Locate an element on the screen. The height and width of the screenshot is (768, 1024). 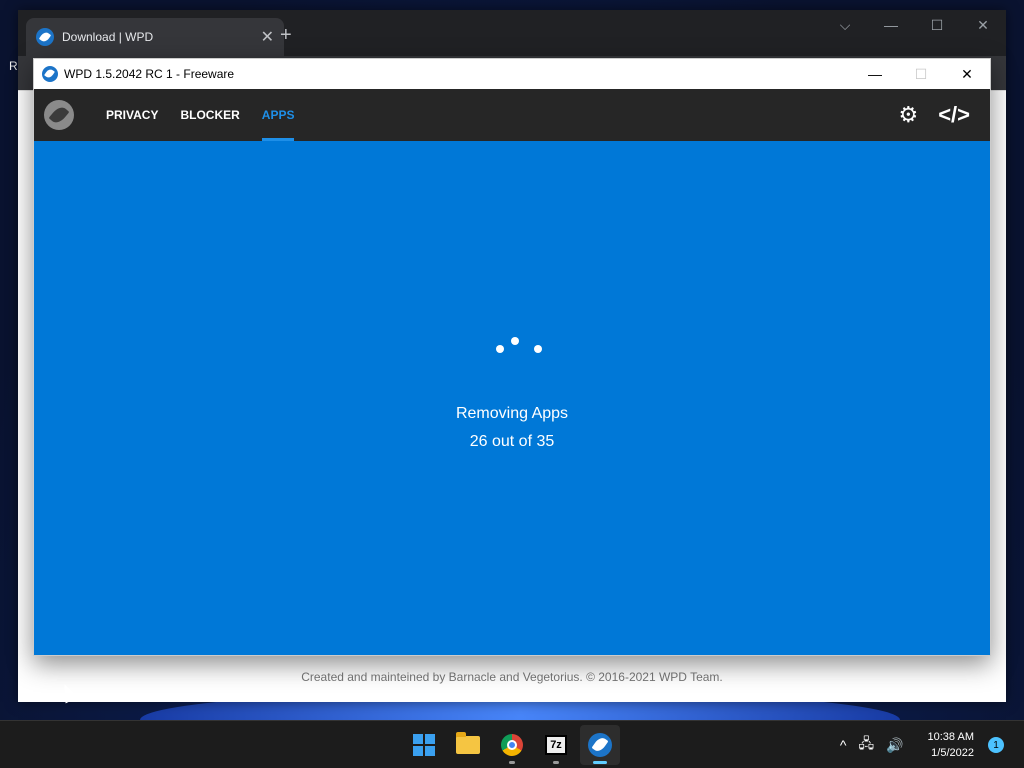
browser-close-button: ✕ is located at coordinates (983, 25).